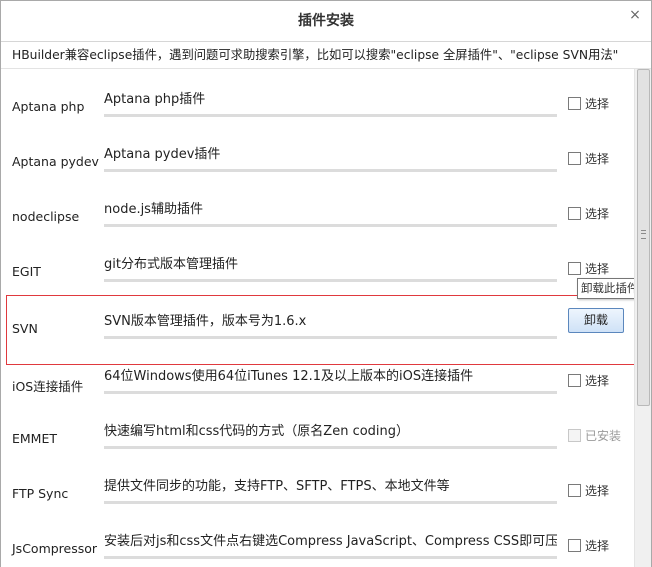 The width and height of the screenshot is (652, 567). I want to click on dialog-titlebar: 插件安装 ×, so click(326, 21).